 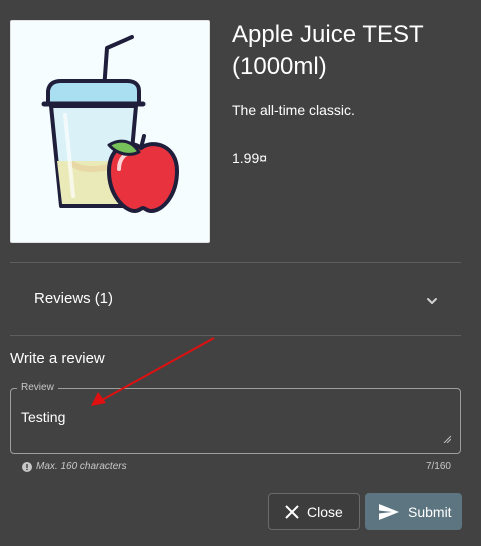 What do you see at coordinates (235, 335) in the screenshot?
I see `divider` at bounding box center [235, 335].